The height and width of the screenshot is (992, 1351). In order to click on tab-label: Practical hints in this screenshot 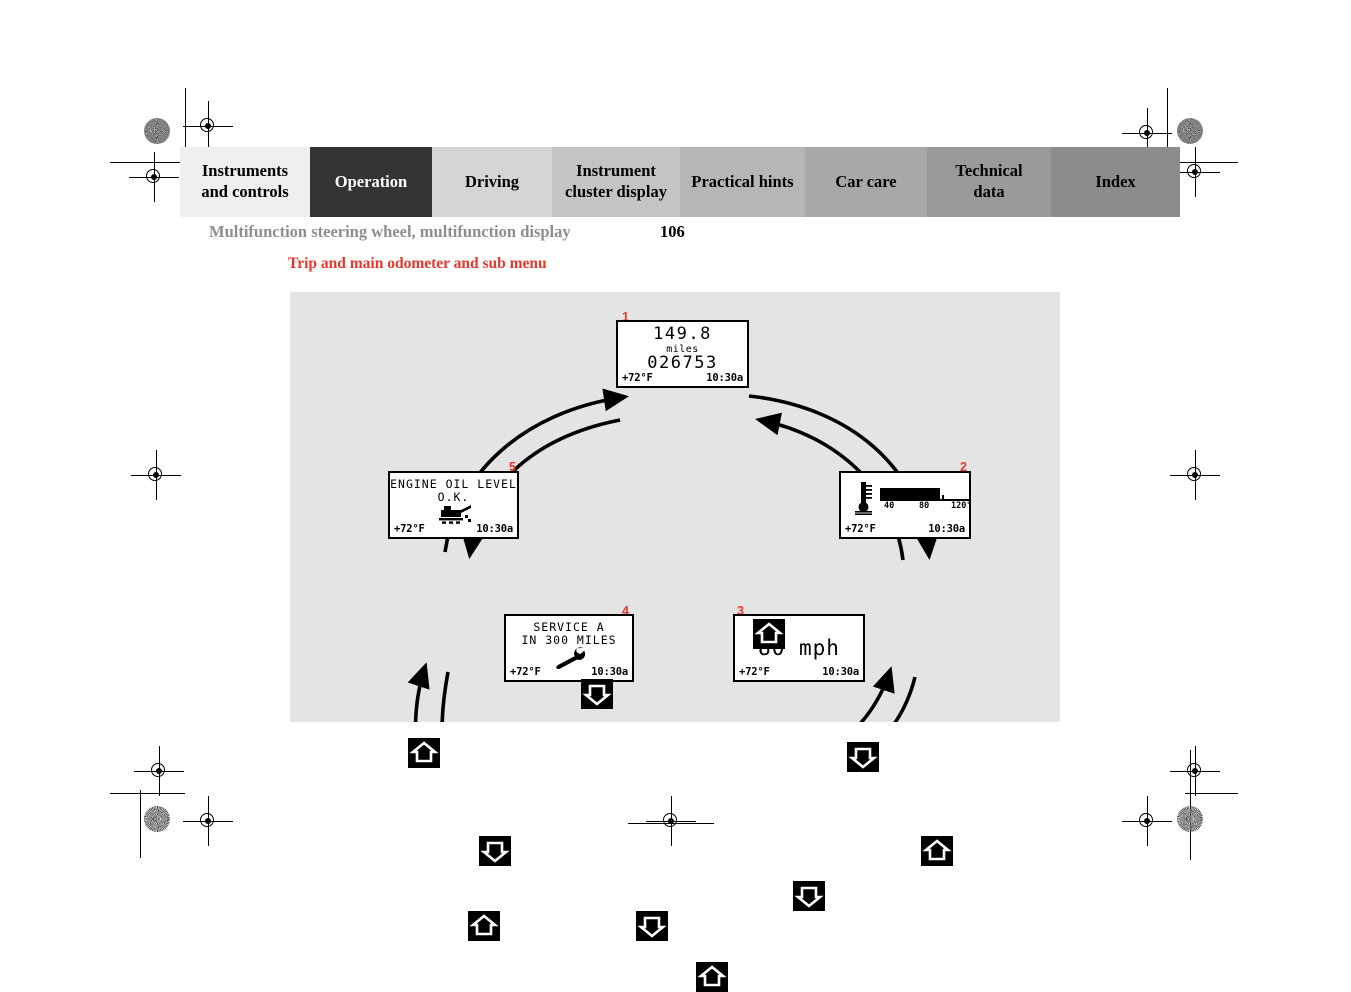, I will do `click(742, 181)`.